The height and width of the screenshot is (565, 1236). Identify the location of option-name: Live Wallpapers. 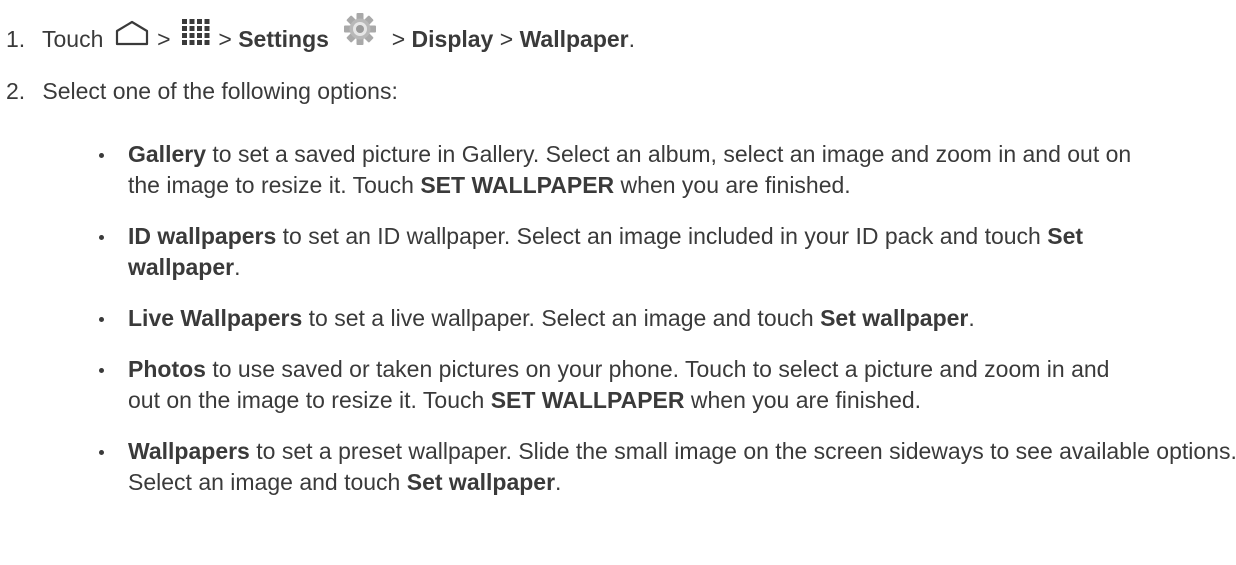
(215, 318).